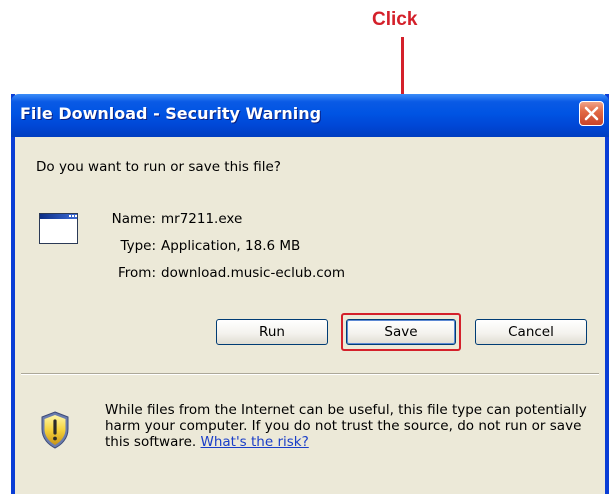 The image size is (615, 494). What do you see at coordinates (171, 113) in the screenshot?
I see `dialog-title: File Download - Security Warning` at bounding box center [171, 113].